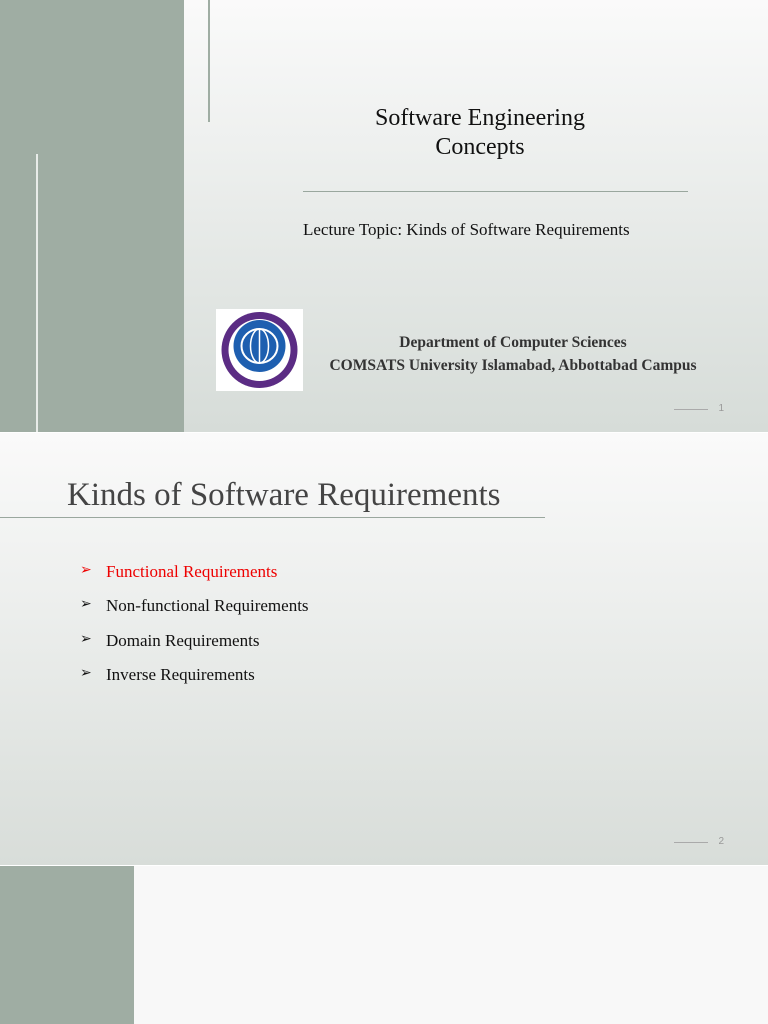 This screenshot has width=768, height=1024. What do you see at coordinates (721, 841) in the screenshot?
I see `page-number: 2` at bounding box center [721, 841].